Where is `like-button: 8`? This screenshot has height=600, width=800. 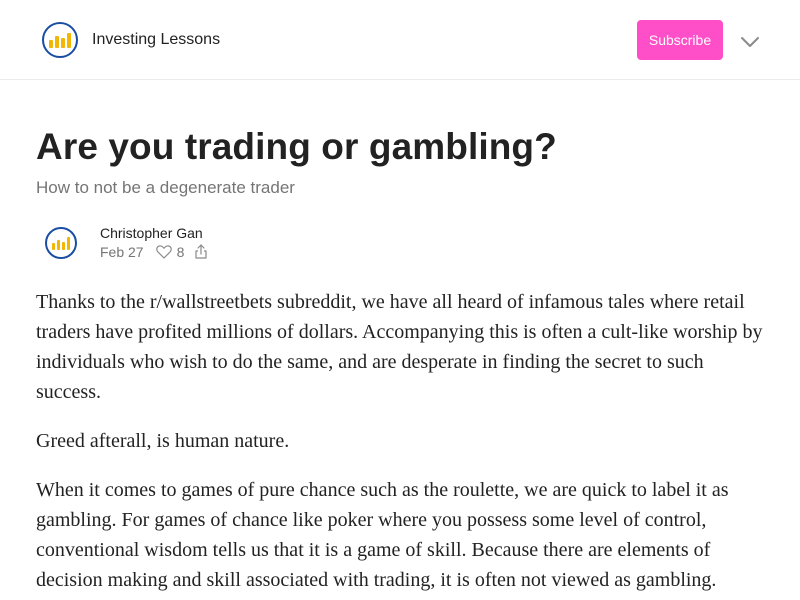 like-button: 8 is located at coordinates (170, 252).